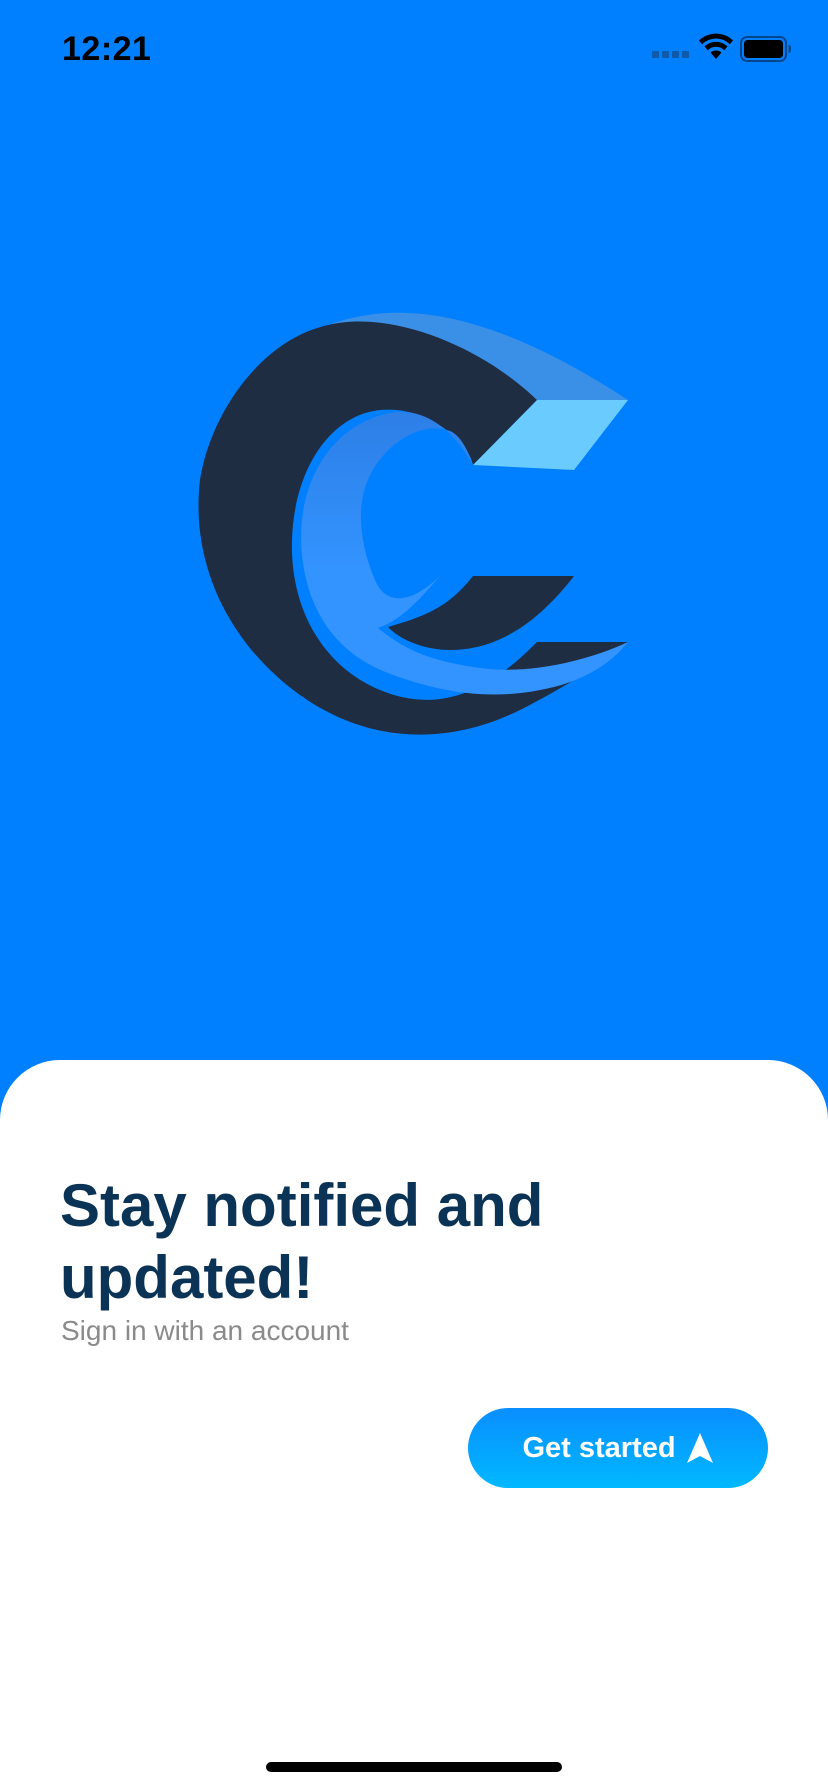  I want to click on get-started-button: Get started, so click(618, 1448).